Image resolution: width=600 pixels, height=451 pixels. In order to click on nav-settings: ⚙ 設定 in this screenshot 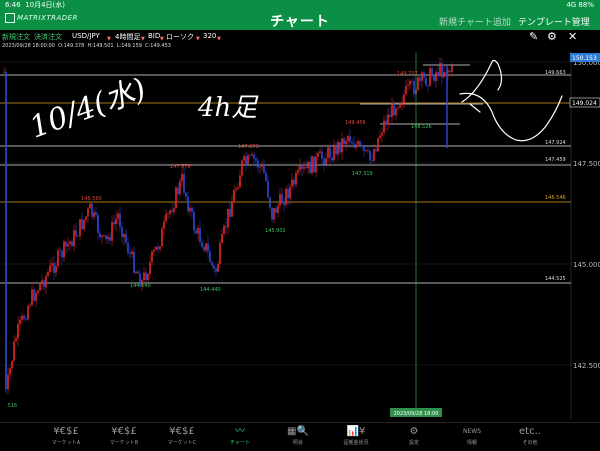, I will do `click(414, 436)`.